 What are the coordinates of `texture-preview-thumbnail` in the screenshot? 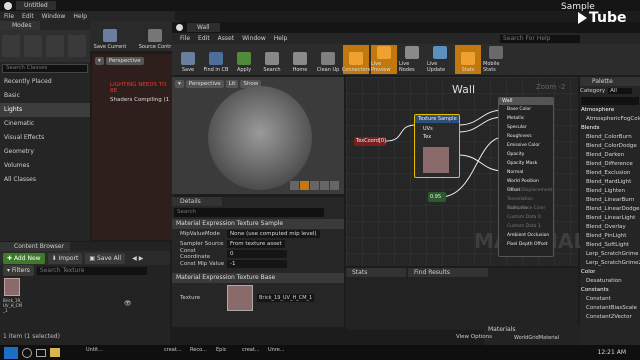 It's located at (240, 298).